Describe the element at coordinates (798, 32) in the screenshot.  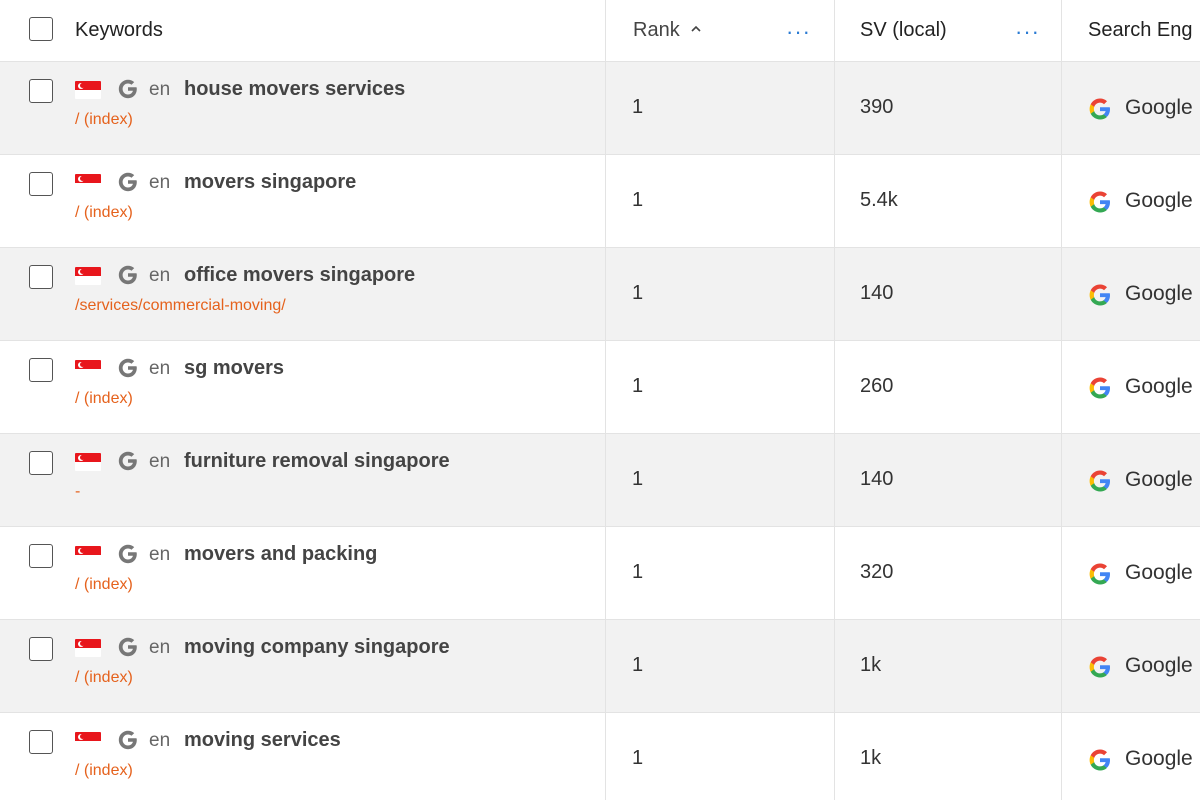
I see `rank-more-options-icon: ···` at that location.